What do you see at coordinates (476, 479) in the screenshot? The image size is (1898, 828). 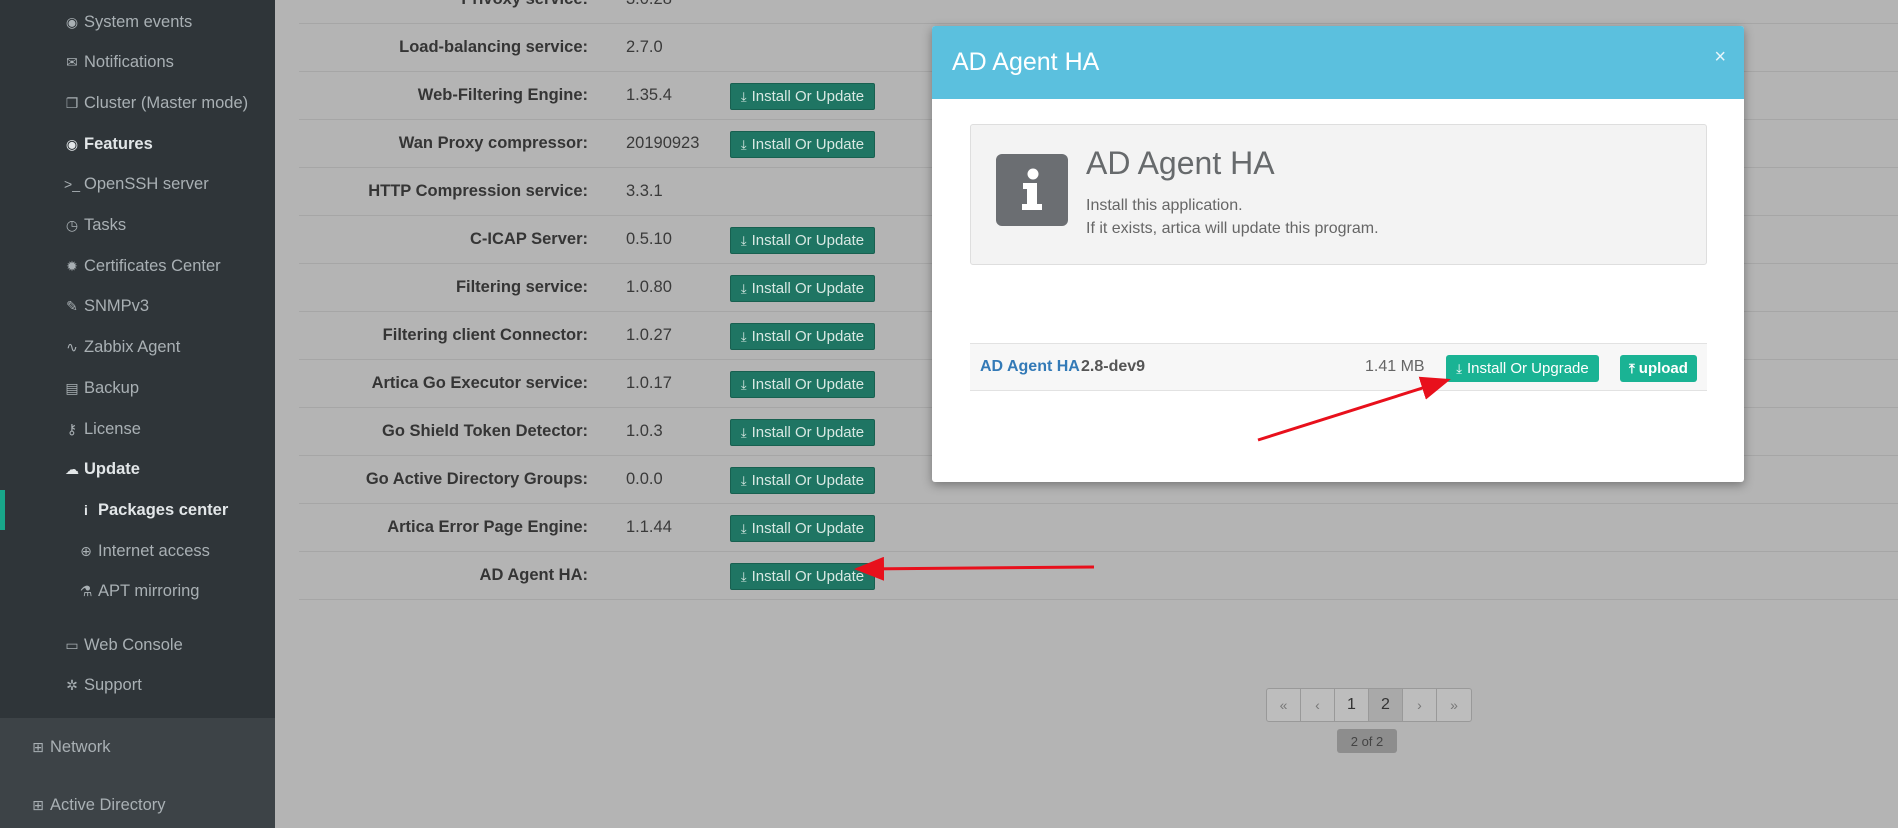 I see `row-label: Go Active Directory Groups:` at bounding box center [476, 479].